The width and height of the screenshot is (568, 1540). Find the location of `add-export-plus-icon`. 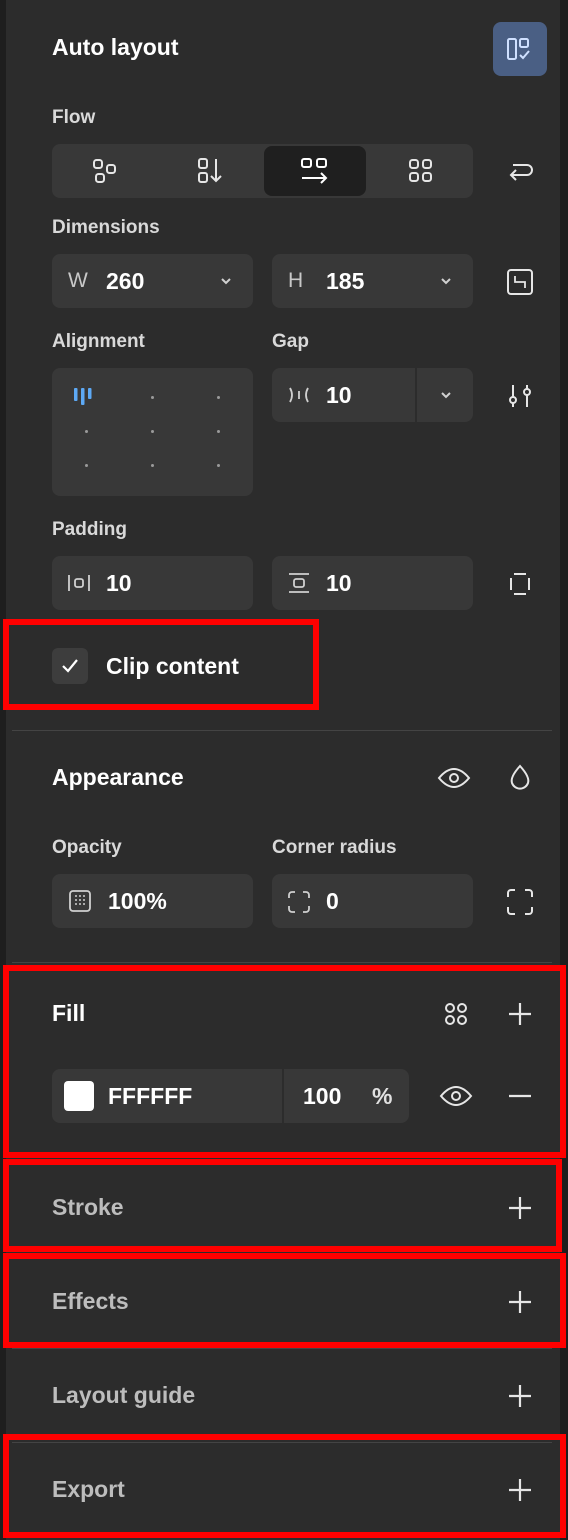

add-export-plus-icon is located at coordinates (520, 1490).